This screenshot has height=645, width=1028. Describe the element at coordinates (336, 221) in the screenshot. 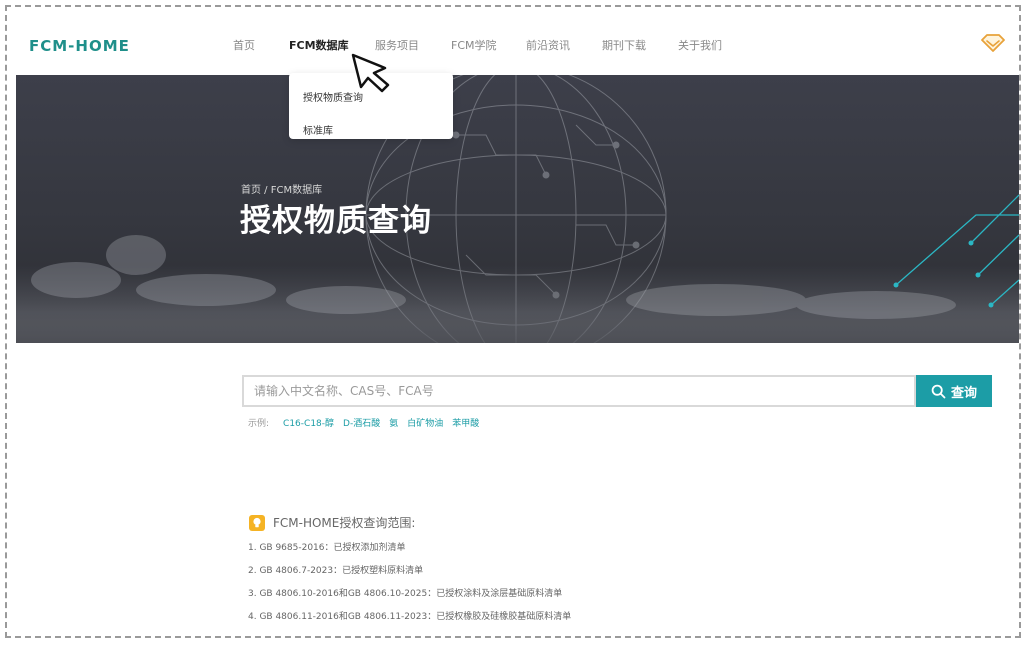

I see `page-title: 授权物质查询` at that location.